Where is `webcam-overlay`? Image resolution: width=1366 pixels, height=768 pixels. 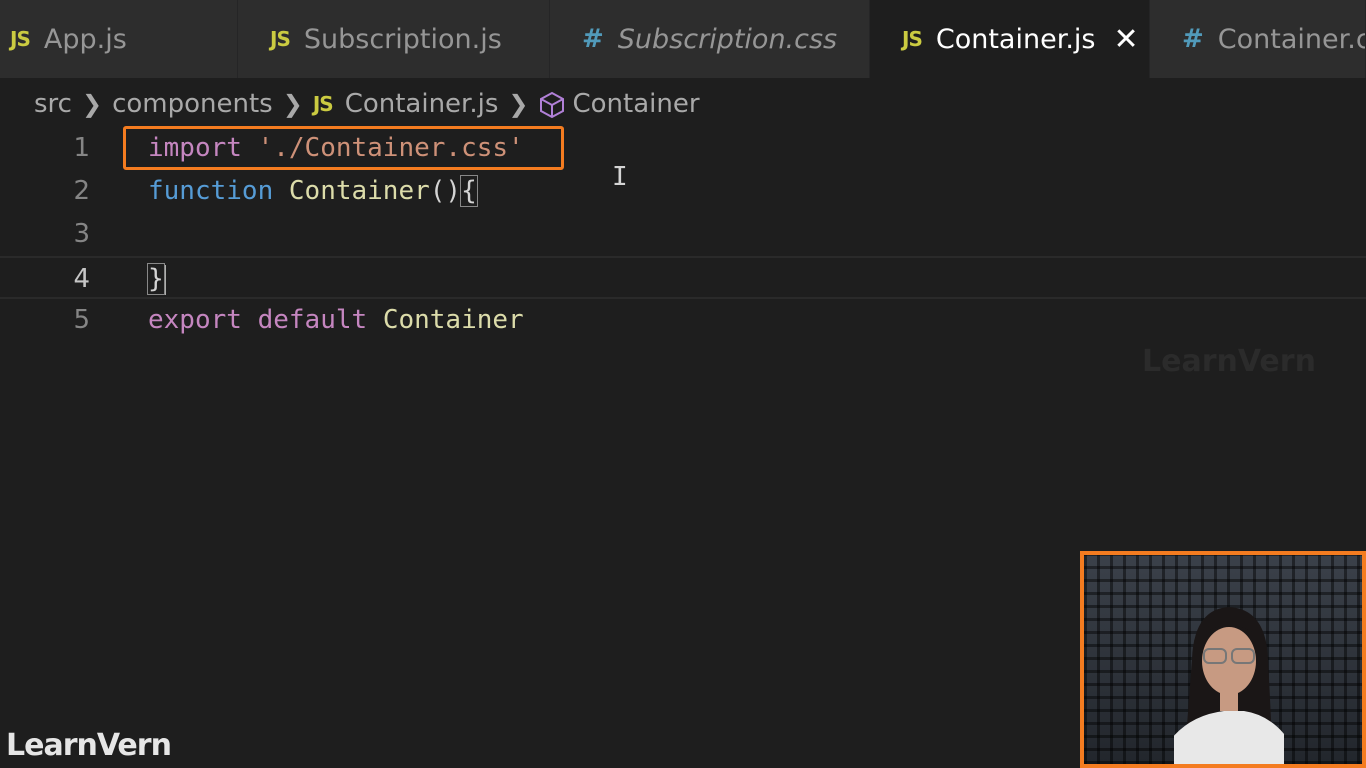
webcam-overlay is located at coordinates (1223, 659).